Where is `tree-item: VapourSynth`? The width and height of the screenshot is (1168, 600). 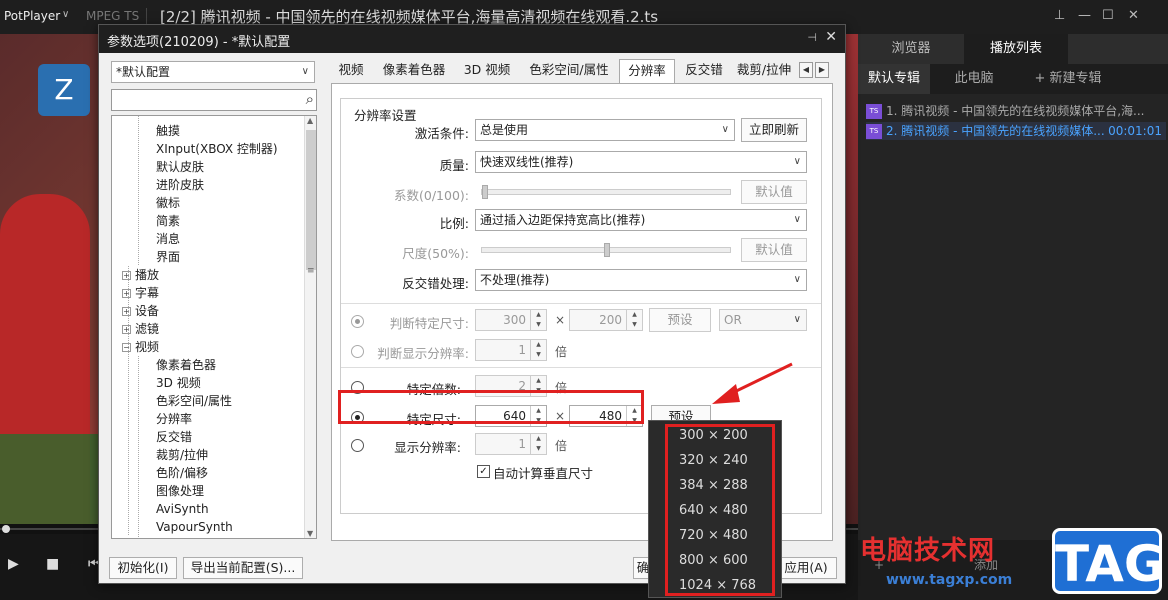
tree-item: VapourSynth is located at coordinates (194, 527).